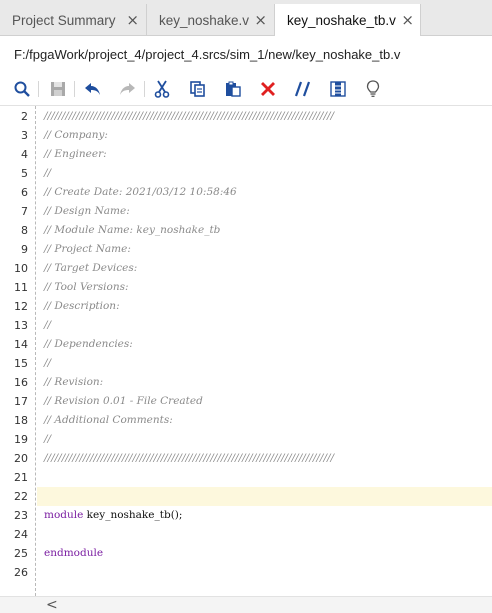 The width and height of the screenshot is (492, 613). Describe the element at coordinates (373, 89) in the screenshot. I see `lightbulb-icon` at that location.